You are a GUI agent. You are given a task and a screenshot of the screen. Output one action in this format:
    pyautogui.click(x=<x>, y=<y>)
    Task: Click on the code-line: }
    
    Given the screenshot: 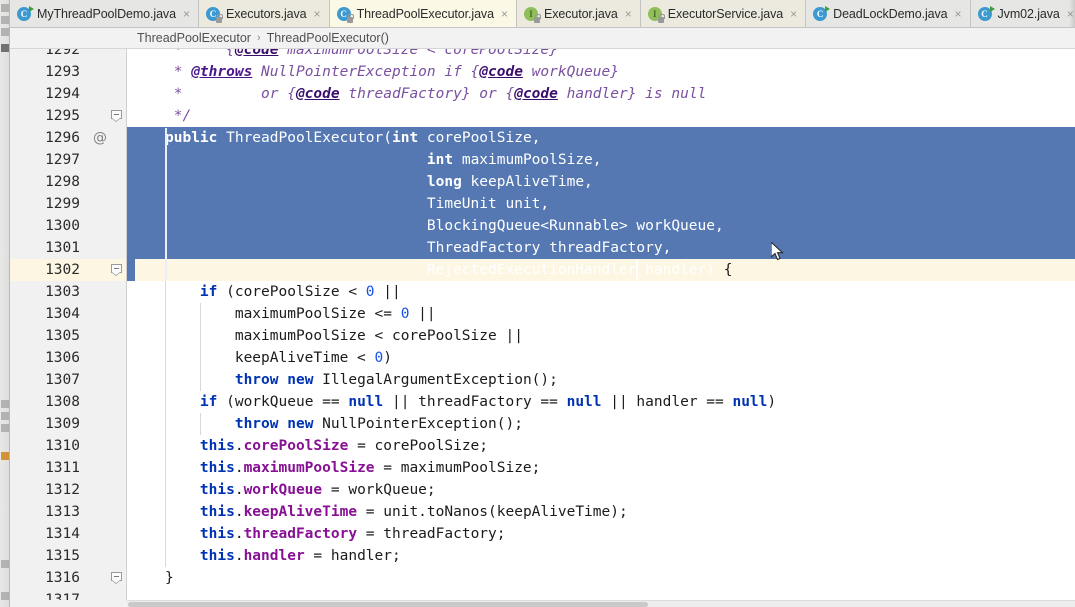 What is the action you would take?
    pyautogui.click(x=601, y=578)
    